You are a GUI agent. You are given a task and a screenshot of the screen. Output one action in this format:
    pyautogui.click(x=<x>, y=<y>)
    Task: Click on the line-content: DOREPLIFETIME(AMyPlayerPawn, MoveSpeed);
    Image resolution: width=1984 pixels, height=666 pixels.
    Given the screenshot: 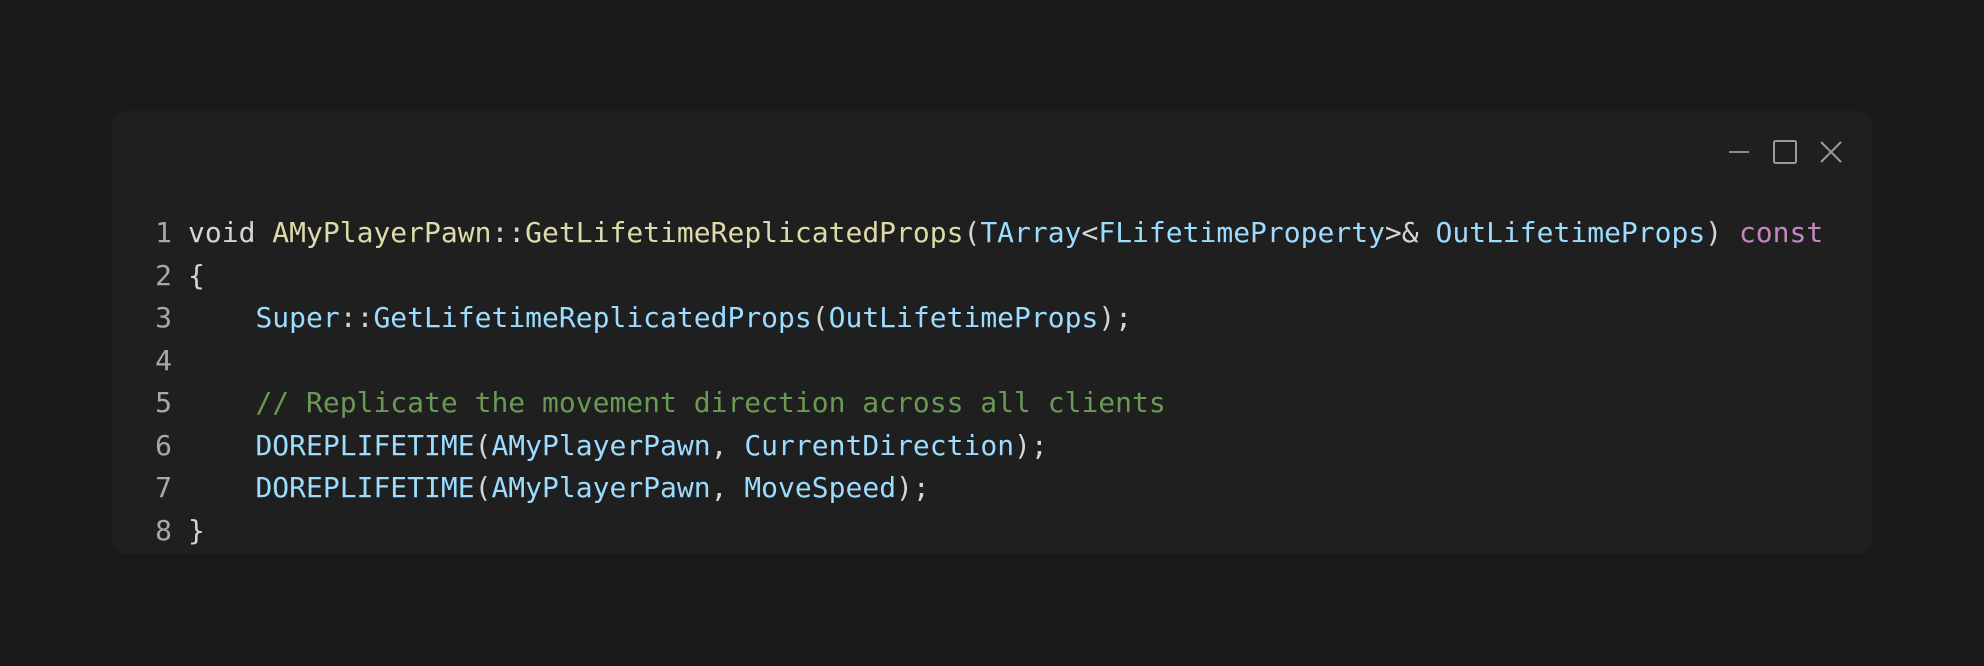 What is the action you would take?
    pyautogui.click(x=559, y=488)
    